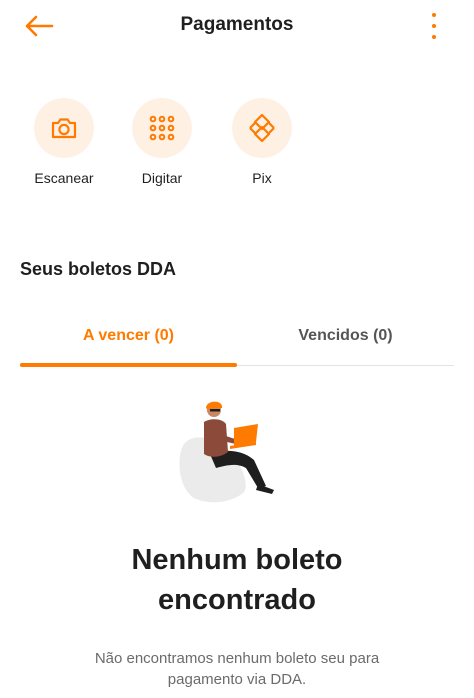  What do you see at coordinates (237, 580) in the screenshot?
I see `empty-state-title: Nenhum boleto encontrado` at bounding box center [237, 580].